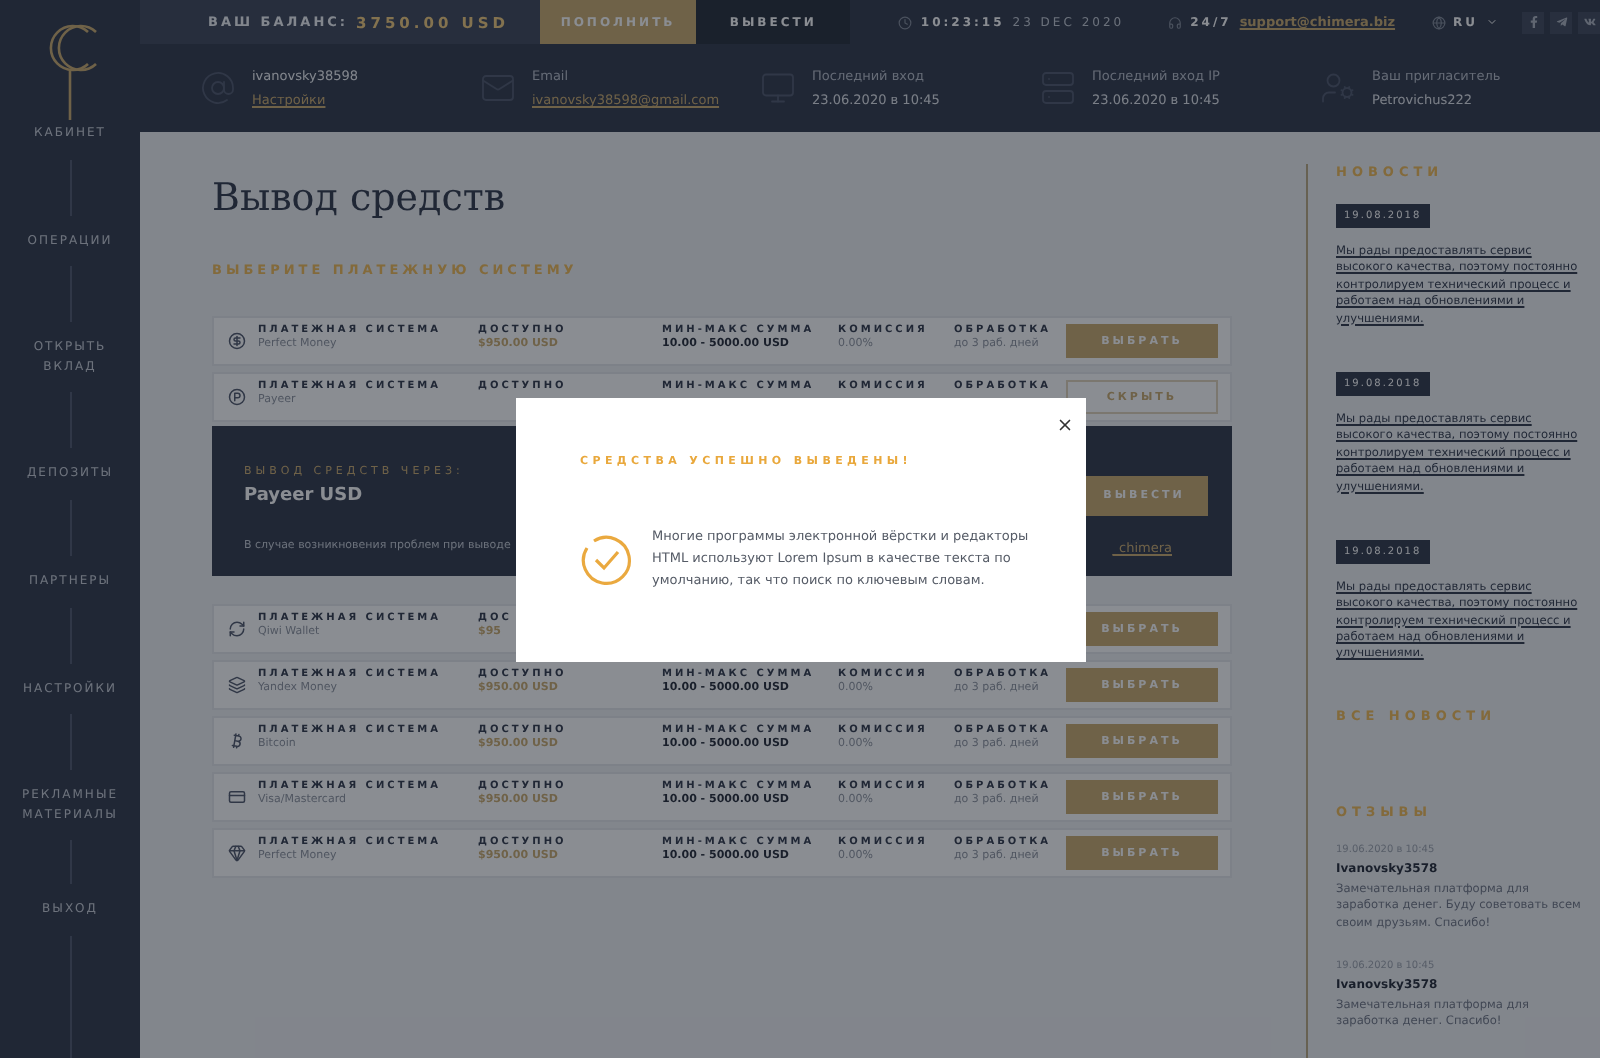 The width and height of the screenshot is (1600, 1058). What do you see at coordinates (236, 341) in the screenshot?
I see `dollar-coin-icon` at bounding box center [236, 341].